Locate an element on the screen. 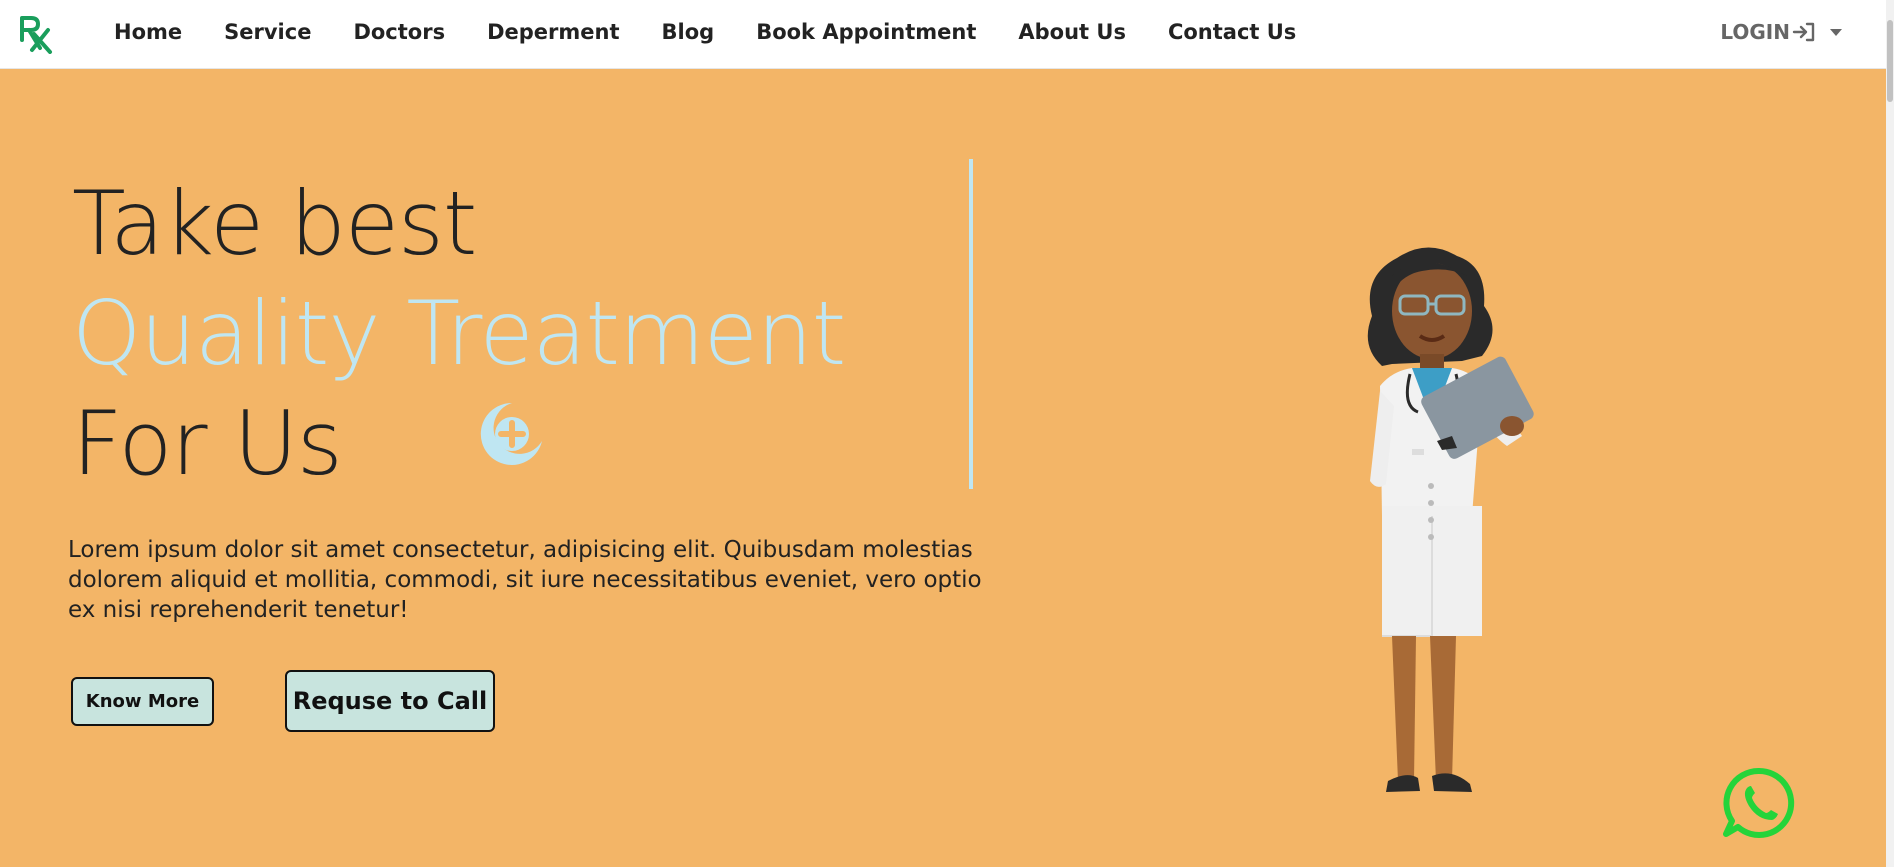  login-label: LOGIN is located at coordinates (1755, 32).